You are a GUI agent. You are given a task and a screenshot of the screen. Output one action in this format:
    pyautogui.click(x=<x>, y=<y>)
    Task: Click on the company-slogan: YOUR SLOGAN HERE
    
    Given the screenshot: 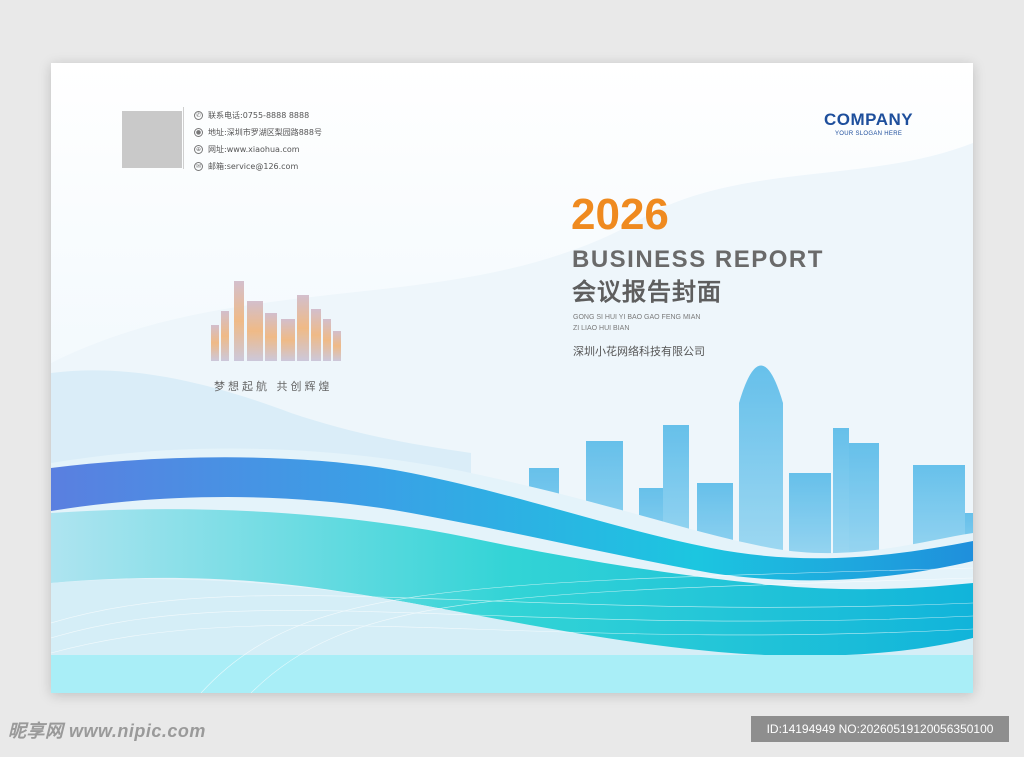 What is the action you would take?
    pyautogui.click(x=868, y=134)
    